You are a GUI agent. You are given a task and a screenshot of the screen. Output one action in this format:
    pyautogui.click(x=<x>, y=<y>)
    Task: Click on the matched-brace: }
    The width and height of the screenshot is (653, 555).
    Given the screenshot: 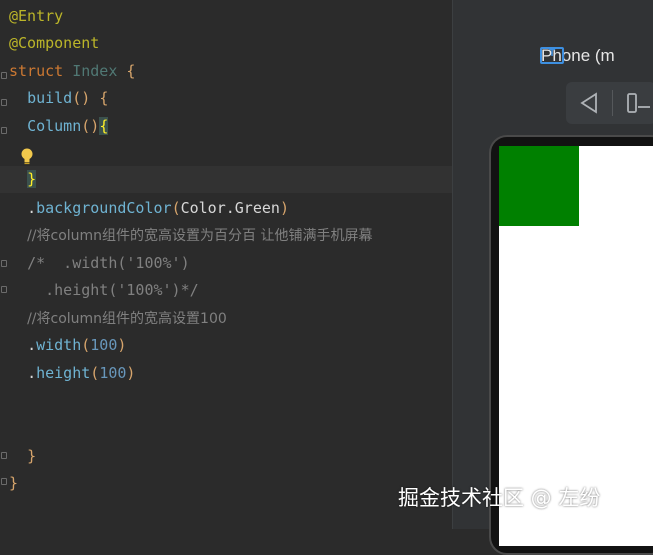 What is the action you would take?
    pyautogui.click(x=32, y=179)
    